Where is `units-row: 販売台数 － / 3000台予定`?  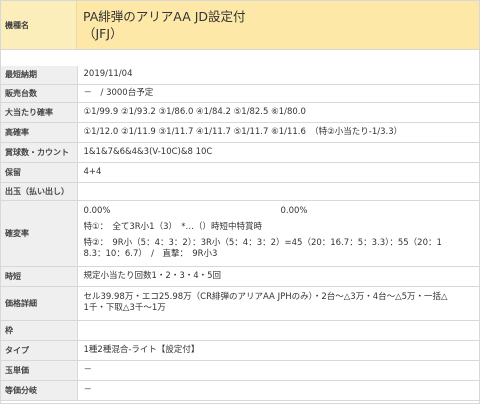
units-row: 販売台数 － / 3000台予定 is located at coordinates (240, 93).